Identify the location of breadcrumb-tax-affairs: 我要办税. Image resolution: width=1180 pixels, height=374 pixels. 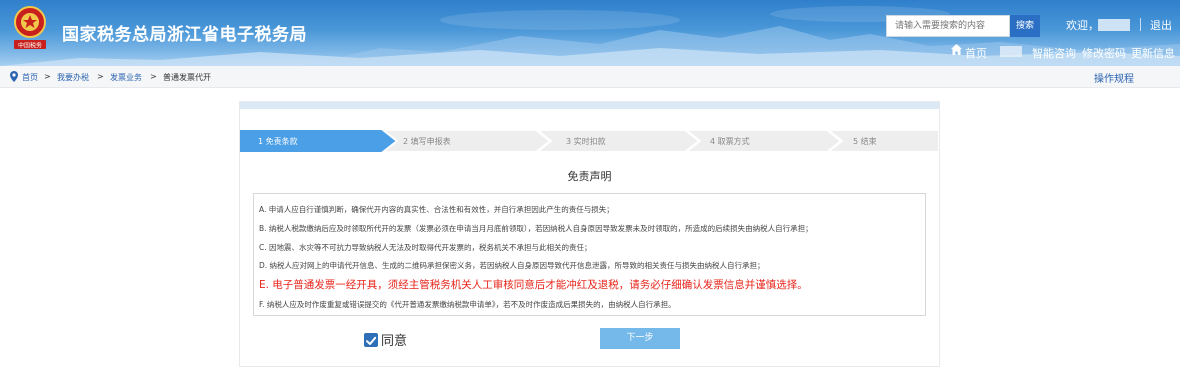
(73, 77).